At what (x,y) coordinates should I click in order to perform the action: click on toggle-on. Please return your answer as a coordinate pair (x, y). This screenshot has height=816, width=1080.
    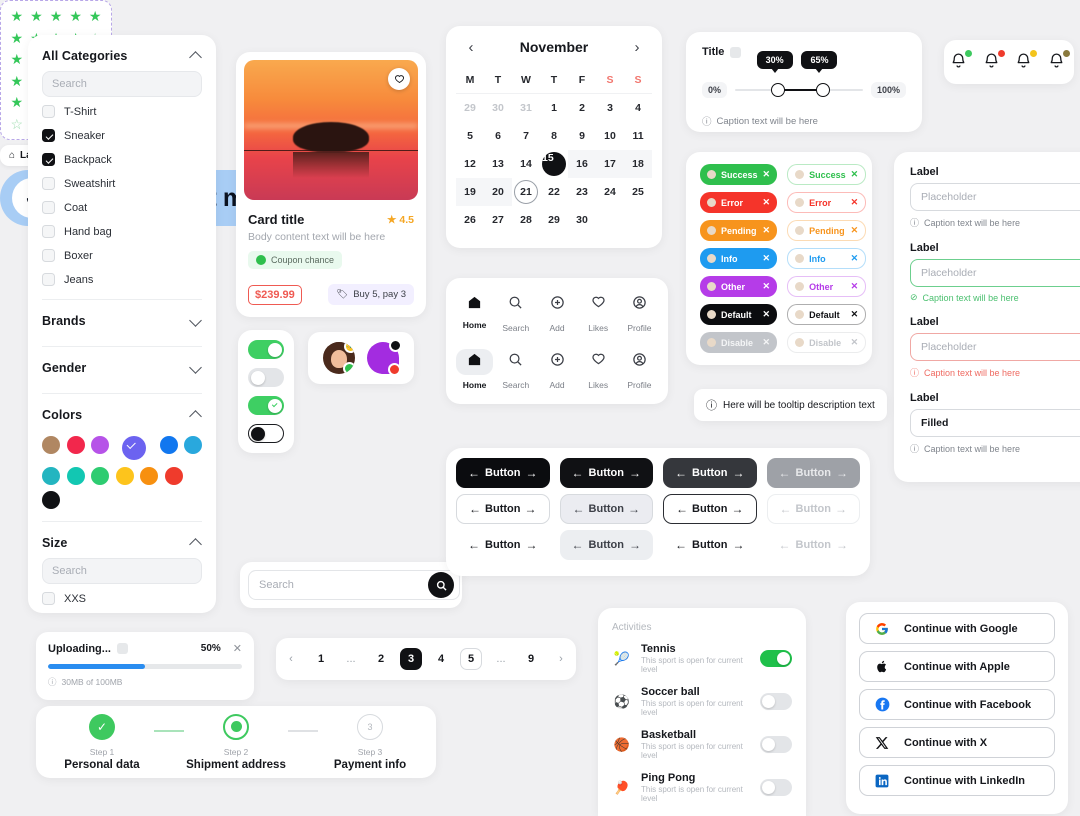
    Looking at the image, I should click on (266, 349).